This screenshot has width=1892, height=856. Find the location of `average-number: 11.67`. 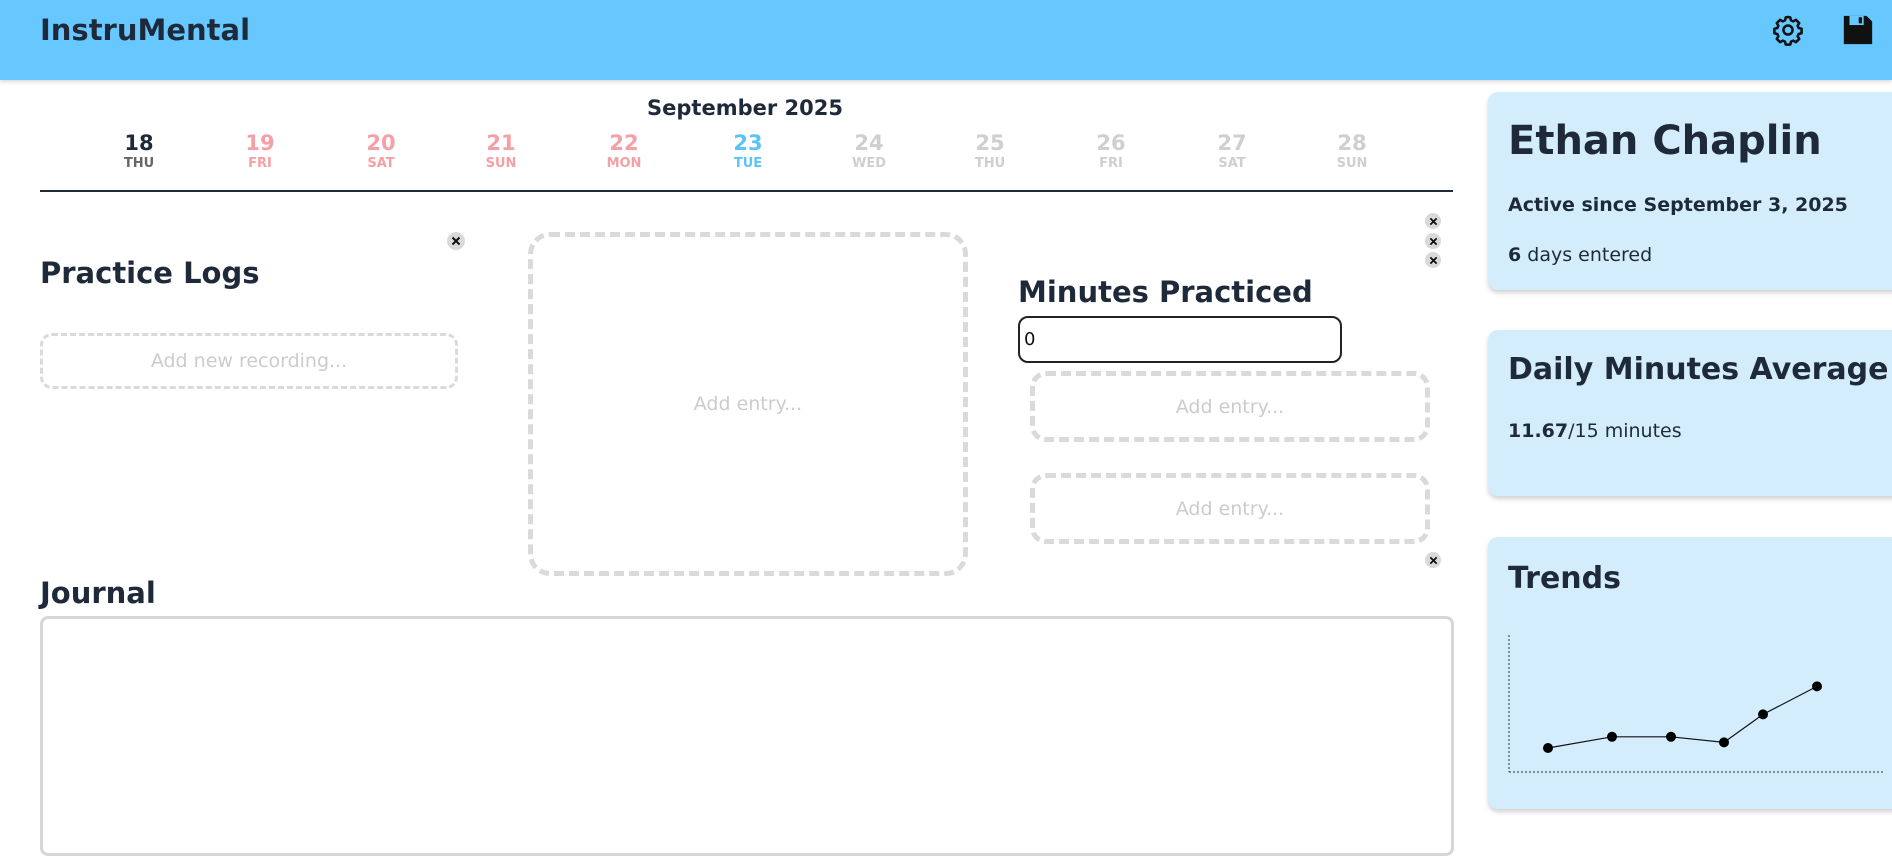

average-number: 11.67 is located at coordinates (1538, 431).